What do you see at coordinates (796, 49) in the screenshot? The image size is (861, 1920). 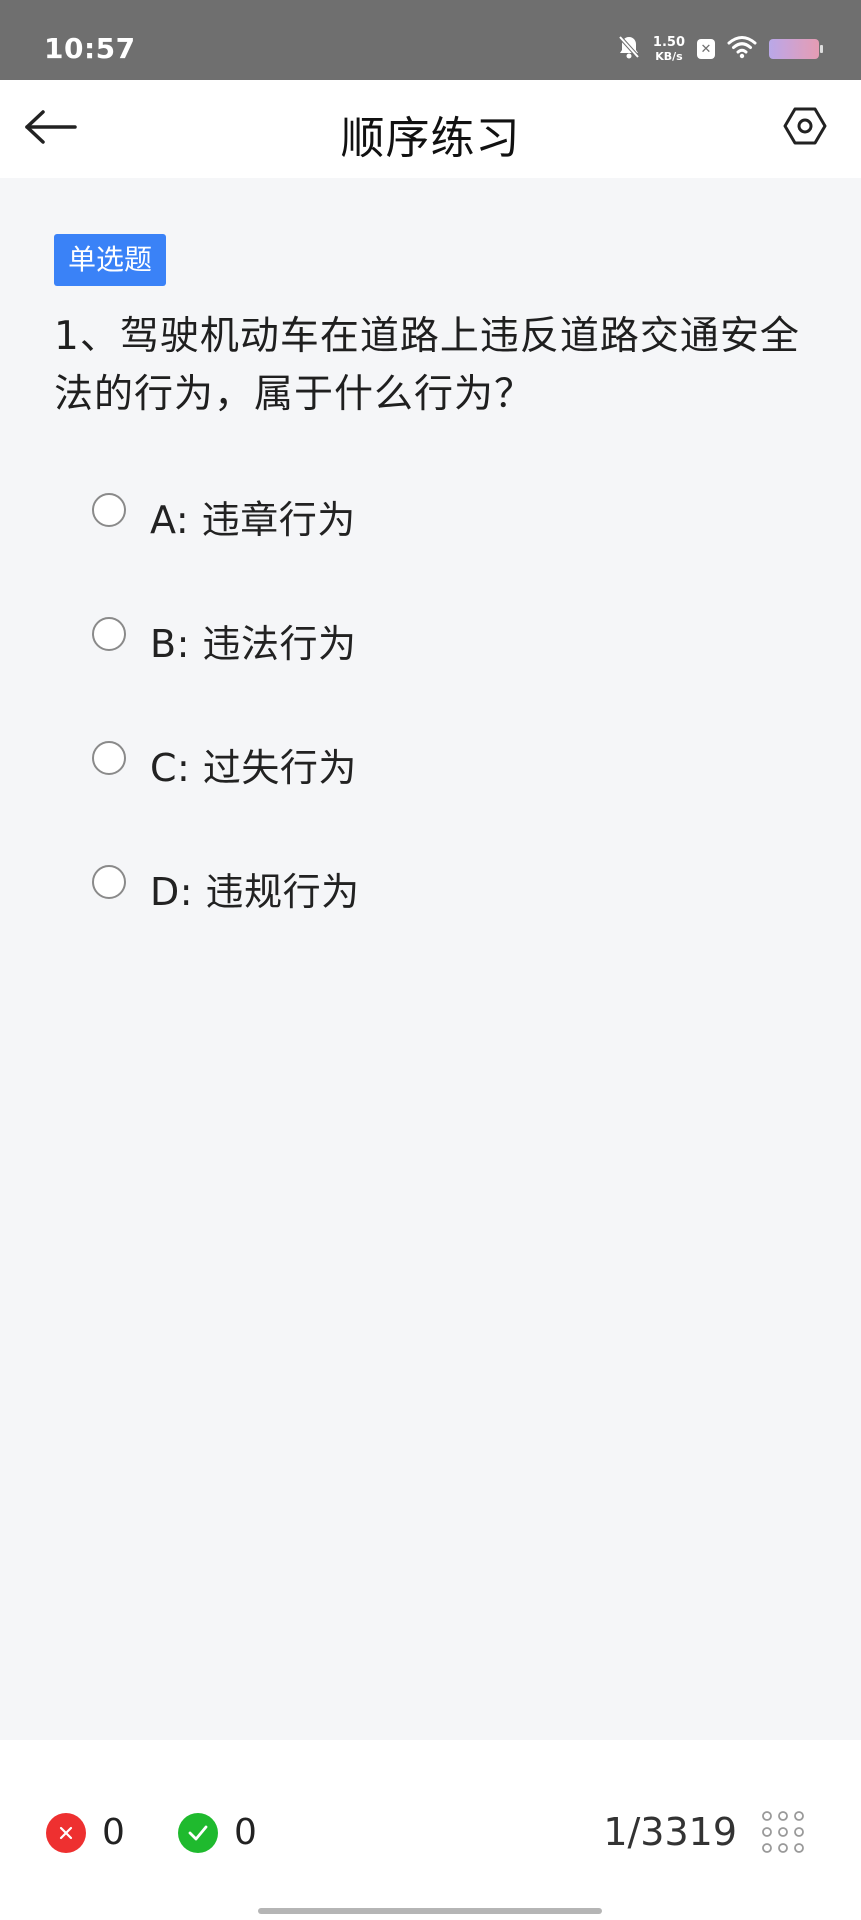 I see `battery-icon` at bounding box center [796, 49].